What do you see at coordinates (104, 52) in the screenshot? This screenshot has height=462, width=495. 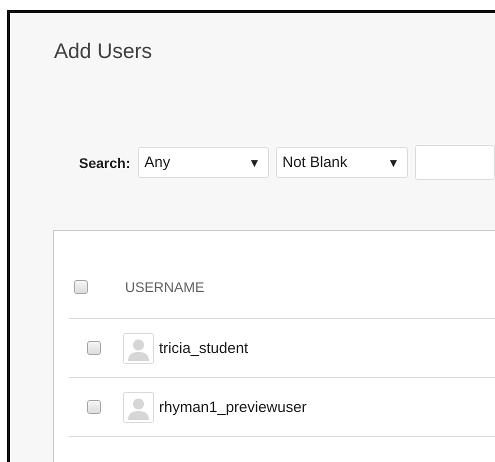 I see `page-title: Add Users` at bounding box center [104, 52].